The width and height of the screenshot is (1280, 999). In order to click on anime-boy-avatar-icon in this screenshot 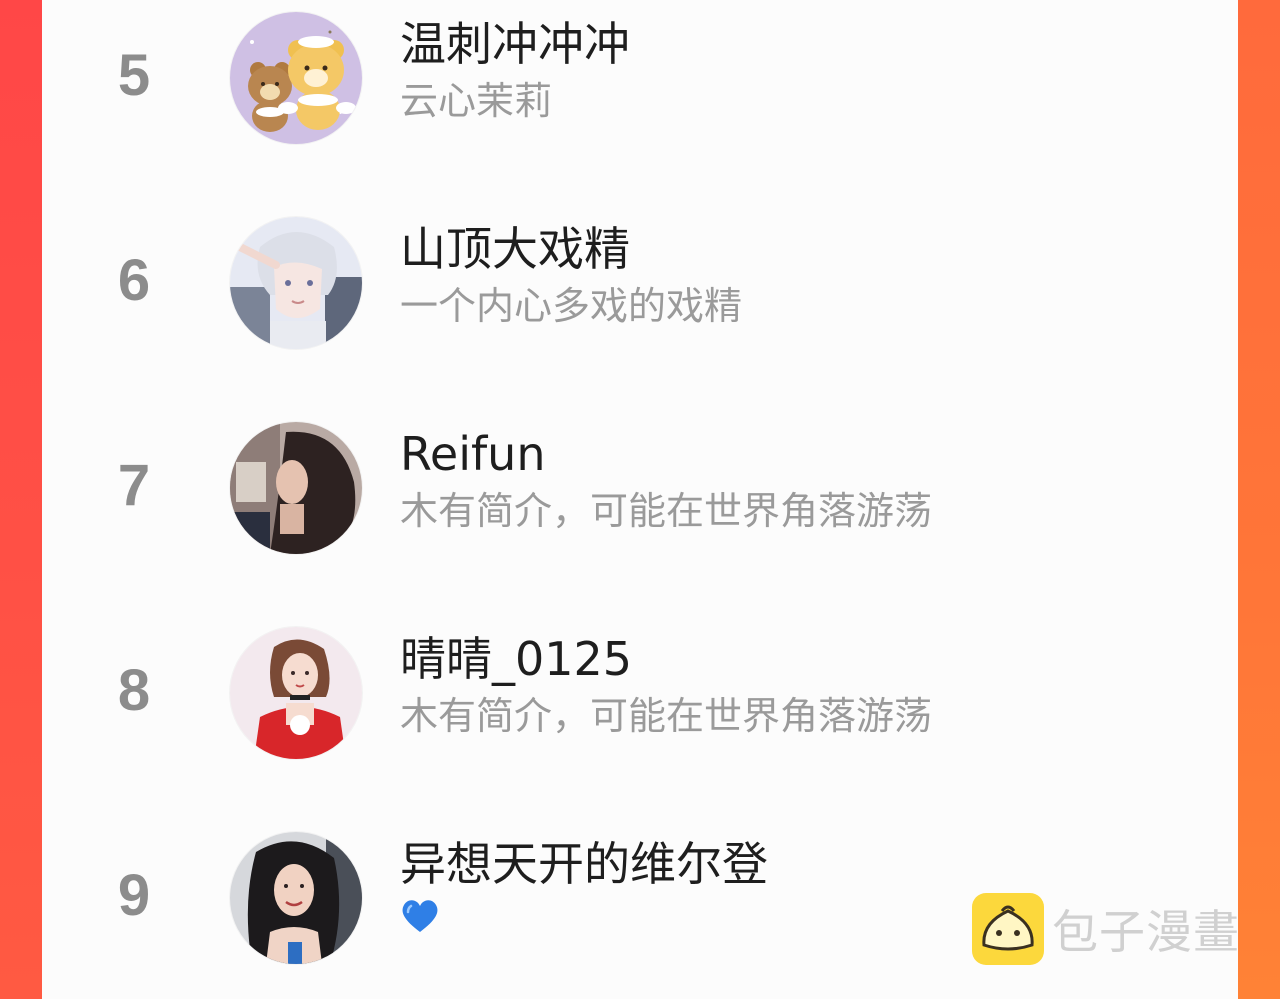, I will do `click(296, 283)`.